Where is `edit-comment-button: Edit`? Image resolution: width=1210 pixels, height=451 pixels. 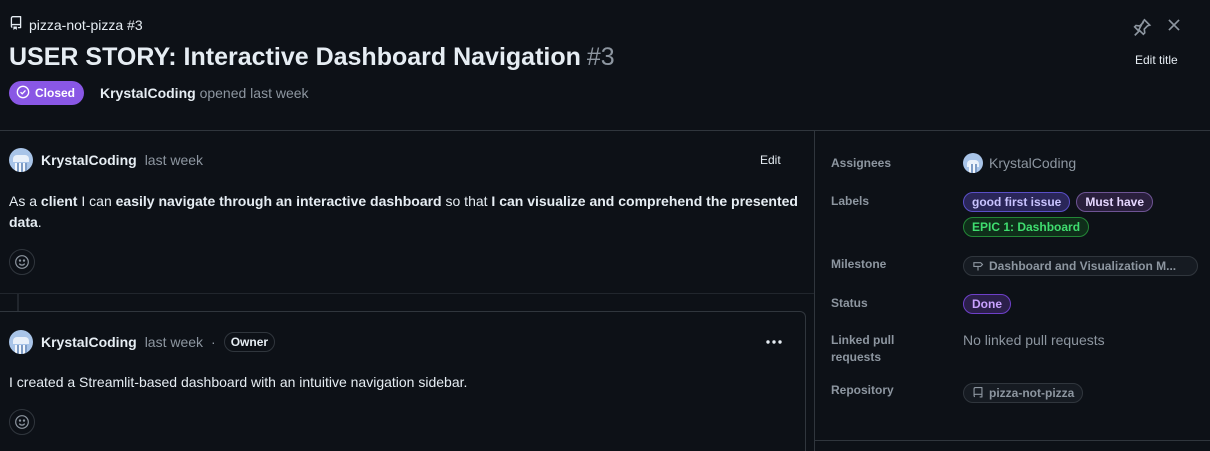
edit-comment-button: Edit is located at coordinates (770, 160).